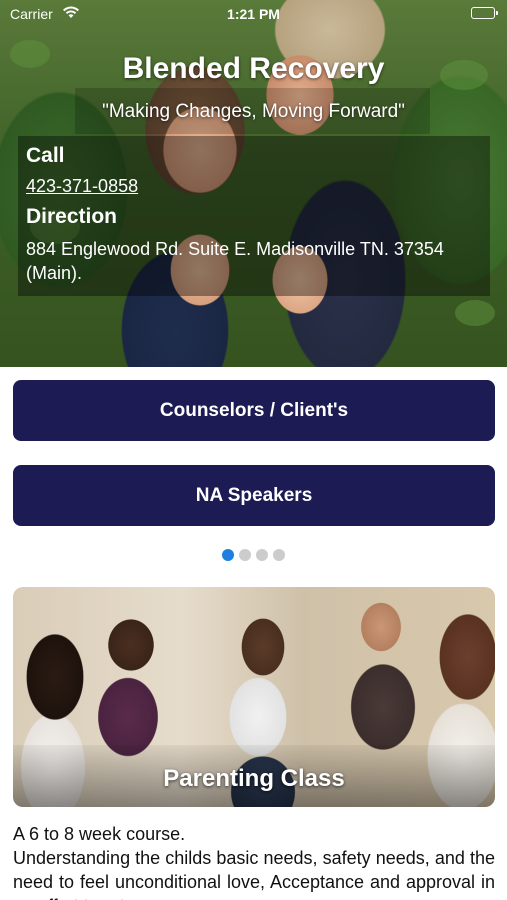 The height and width of the screenshot is (900, 507). What do you see at coordinates (254, 410) in the screenshot?
I see `counselors-clients-button: Counselors / Client's` at bounding box center [254, 410].